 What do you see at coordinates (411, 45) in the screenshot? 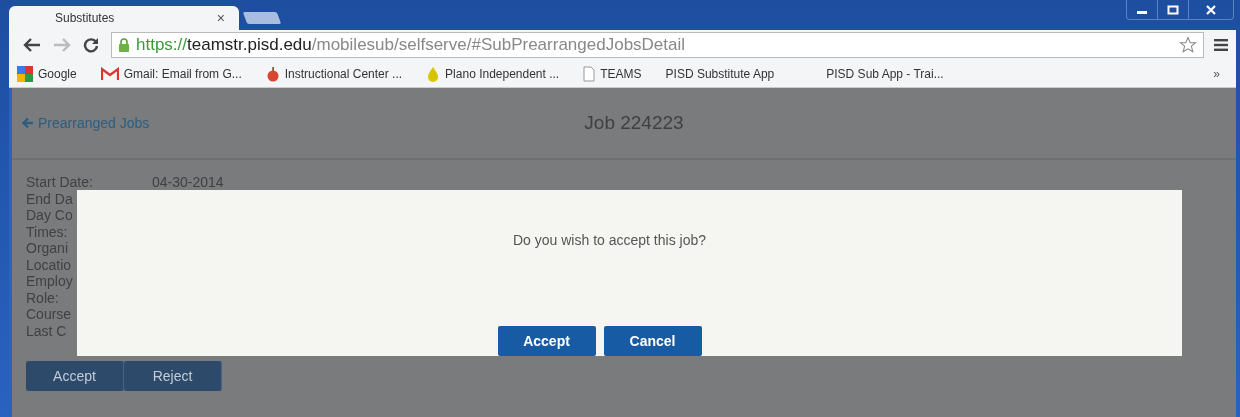
I see `url-text: https://teamstr.pisd.edu/mobilesub/selfserve/#SubPrearrangedJobsDetail` at bounding box center [411, 45].